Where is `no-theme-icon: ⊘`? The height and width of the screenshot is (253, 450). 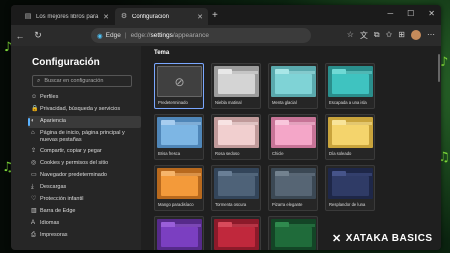 no-theme-icon: ⊘ is located at coordinates (179, 81).